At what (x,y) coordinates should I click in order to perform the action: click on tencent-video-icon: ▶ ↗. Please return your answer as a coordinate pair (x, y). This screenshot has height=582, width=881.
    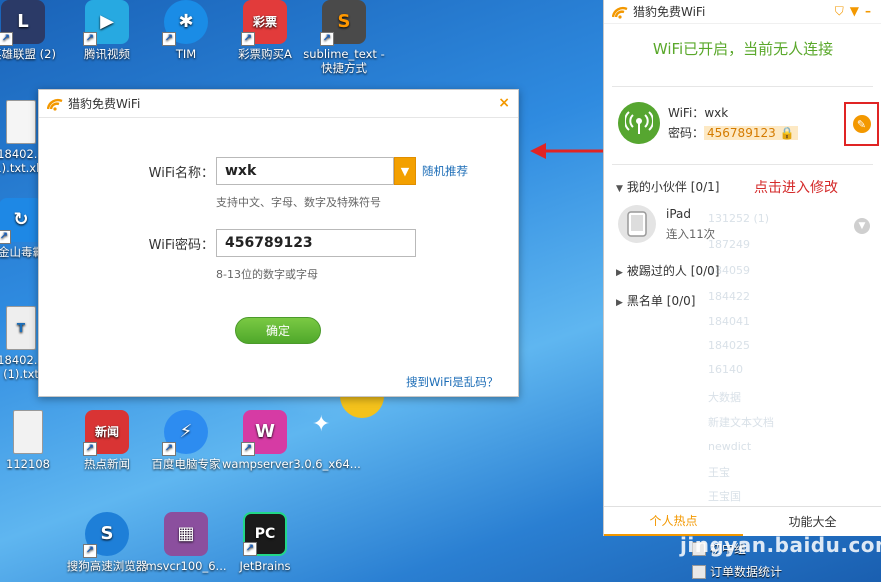
    Looking at the image, I should click on (106, 23).